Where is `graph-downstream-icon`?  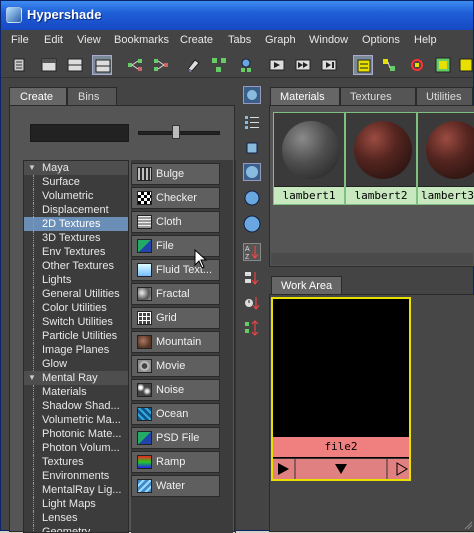 graph-downstream-icon is located at coordinates (161, 65).